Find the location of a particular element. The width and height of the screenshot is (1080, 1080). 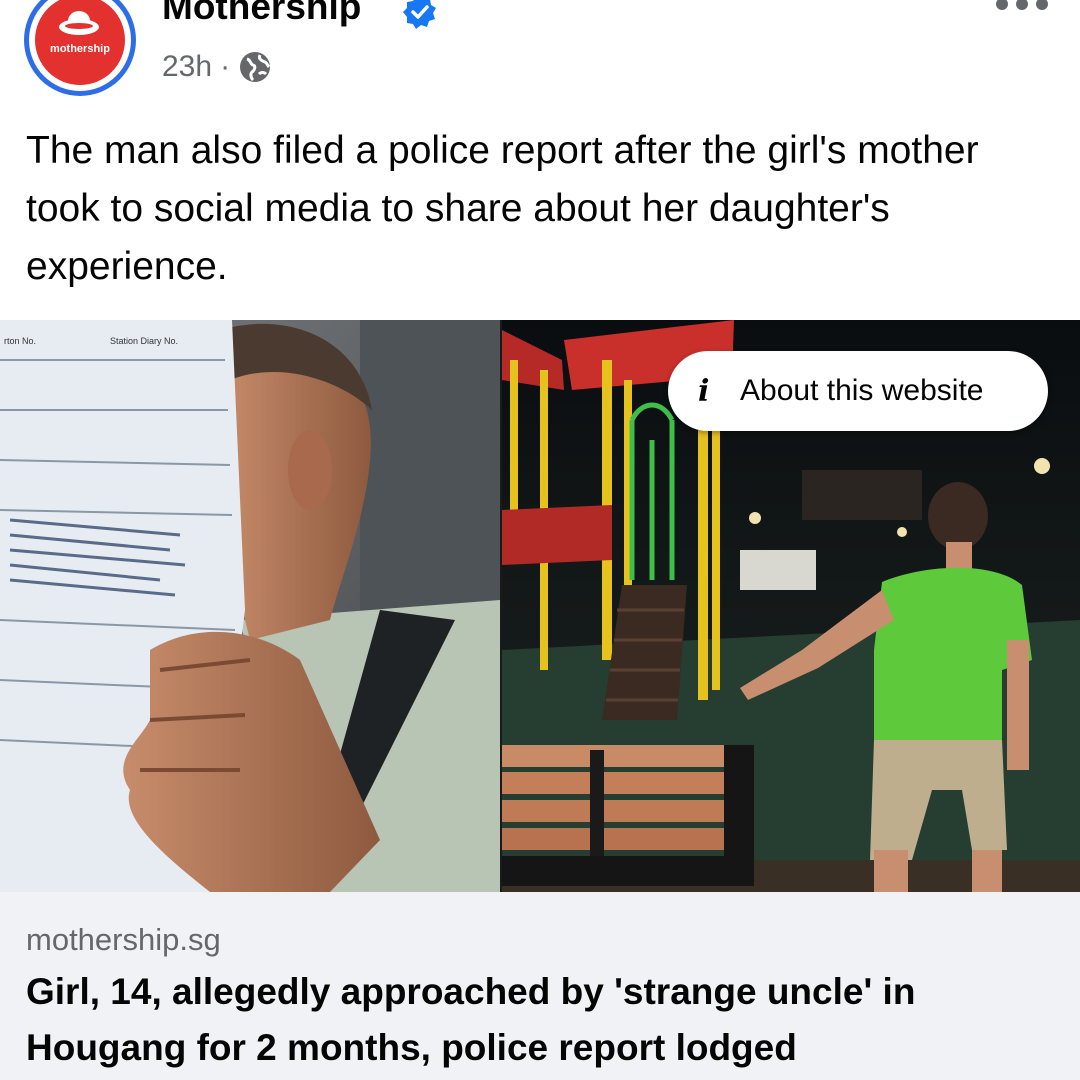

timestamp: 23h is located at coordinates (187, 67).